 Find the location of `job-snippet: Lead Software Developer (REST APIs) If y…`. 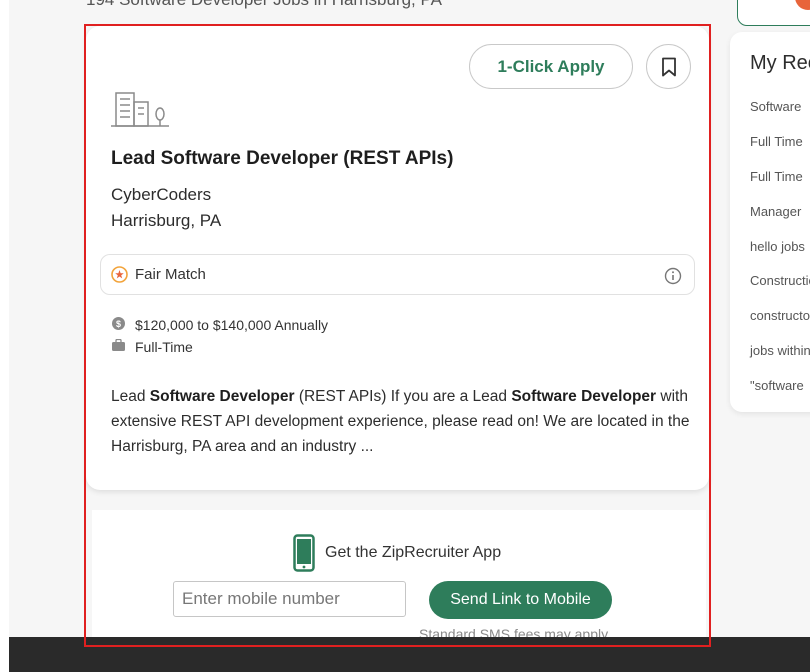

job-snippet: Lead Software Developer (REST APIs) If y… is located at coordinates (400, 421).